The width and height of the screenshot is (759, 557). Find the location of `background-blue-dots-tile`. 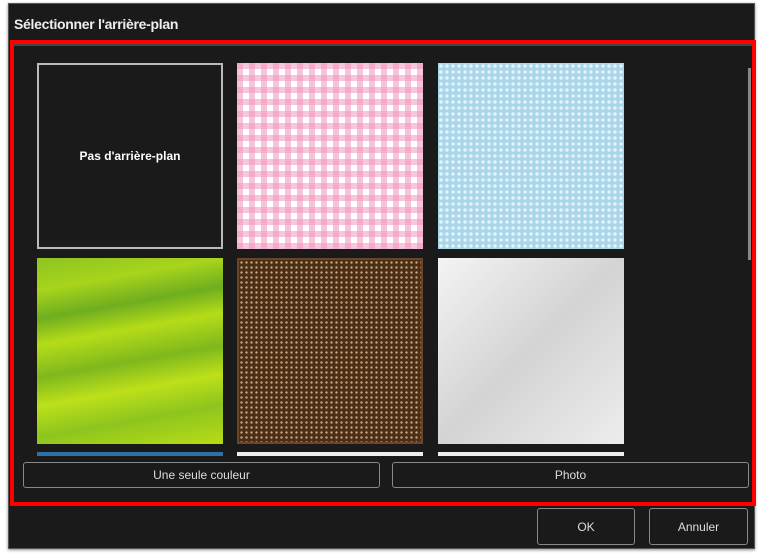

background-blue-dots-tile is located at coordinates (531, 156).